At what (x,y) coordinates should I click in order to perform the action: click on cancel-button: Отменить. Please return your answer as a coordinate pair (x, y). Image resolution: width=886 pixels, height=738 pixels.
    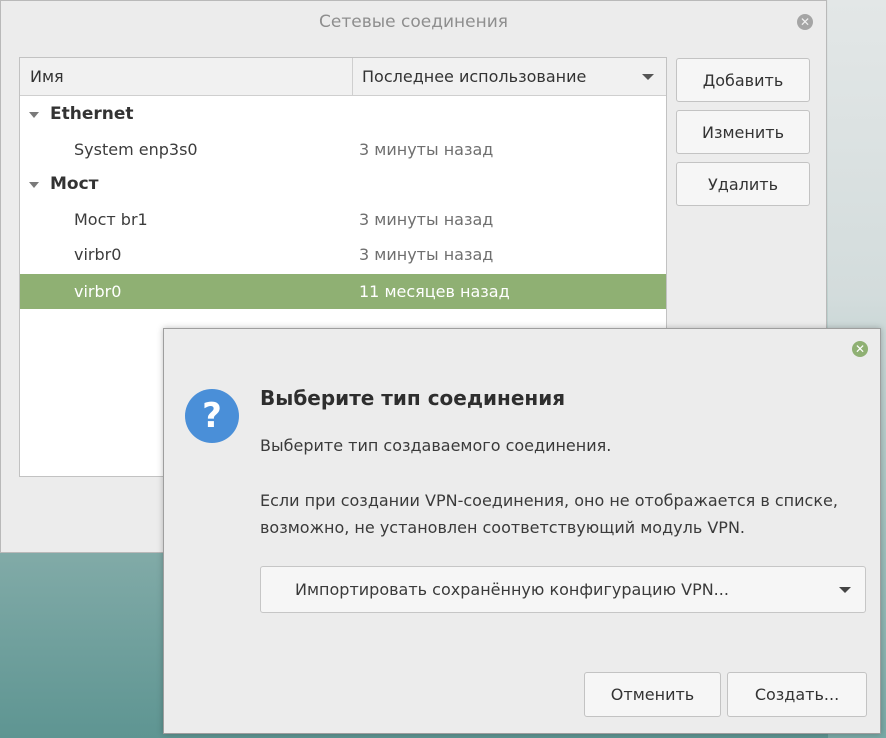
    Looking at the image, I should click on (652, 694).